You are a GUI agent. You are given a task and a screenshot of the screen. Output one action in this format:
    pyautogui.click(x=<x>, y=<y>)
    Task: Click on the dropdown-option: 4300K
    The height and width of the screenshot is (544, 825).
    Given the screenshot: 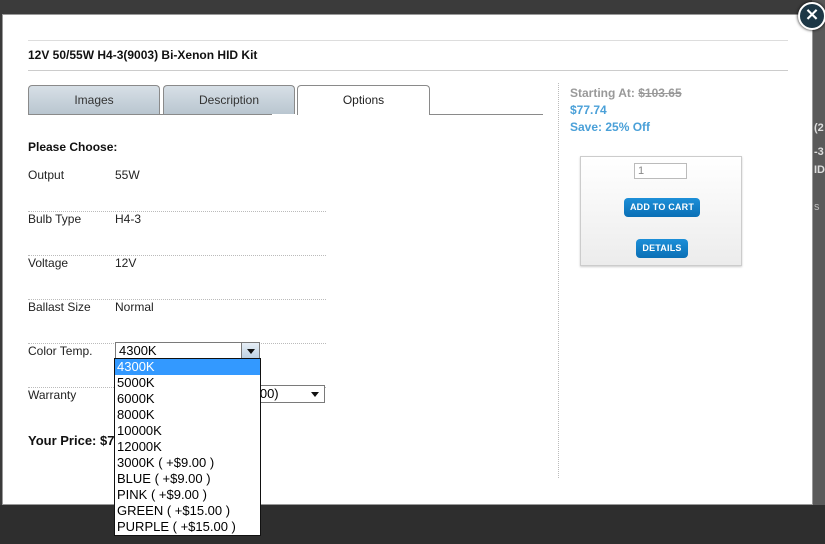 What is the action you would take?
    pyautogui.click(x=187, y=367)
    